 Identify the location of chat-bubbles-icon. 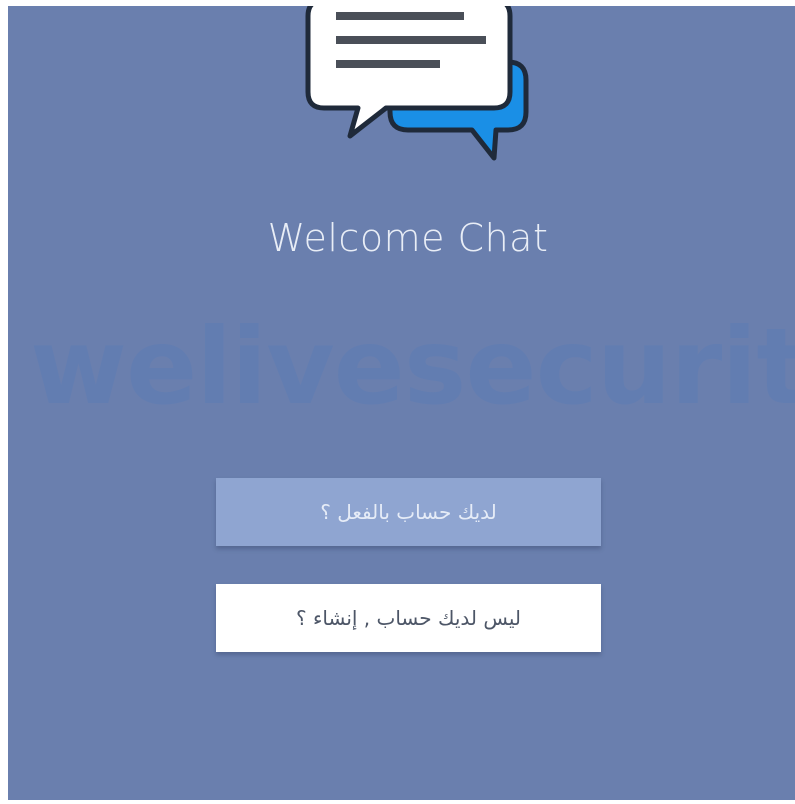
(417, 83).